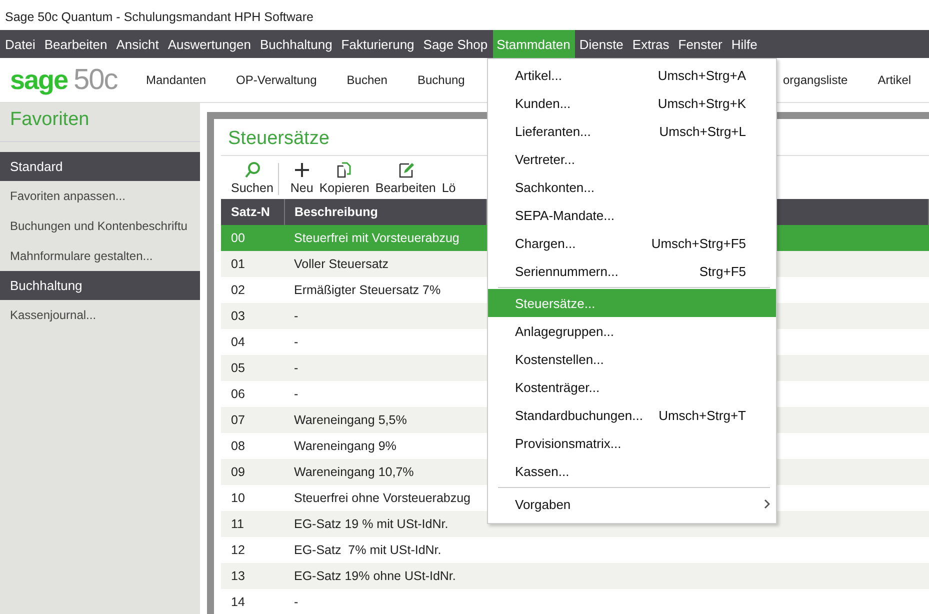 The width and height of the screenshot is (929, 614). Describe the element at coordinates (385, 290) in the screenshot. I see `table-cell: Ermäßigter Steuersatz 7%` at that location.